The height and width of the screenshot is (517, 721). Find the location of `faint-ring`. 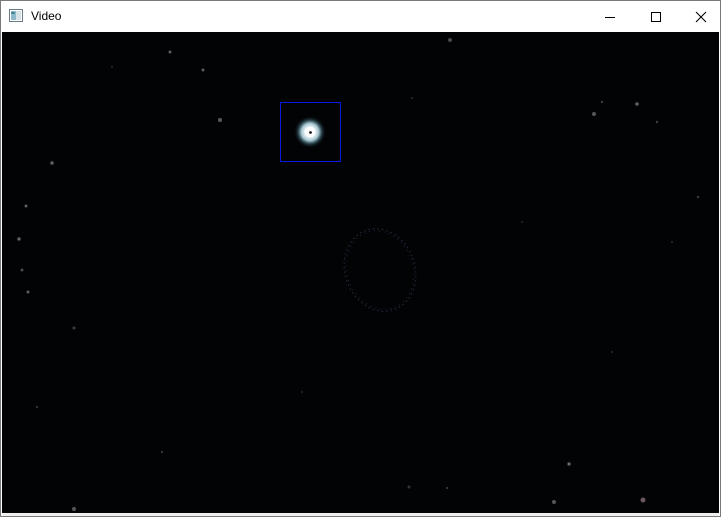

faint-ring is located at coordinates (380, 270).